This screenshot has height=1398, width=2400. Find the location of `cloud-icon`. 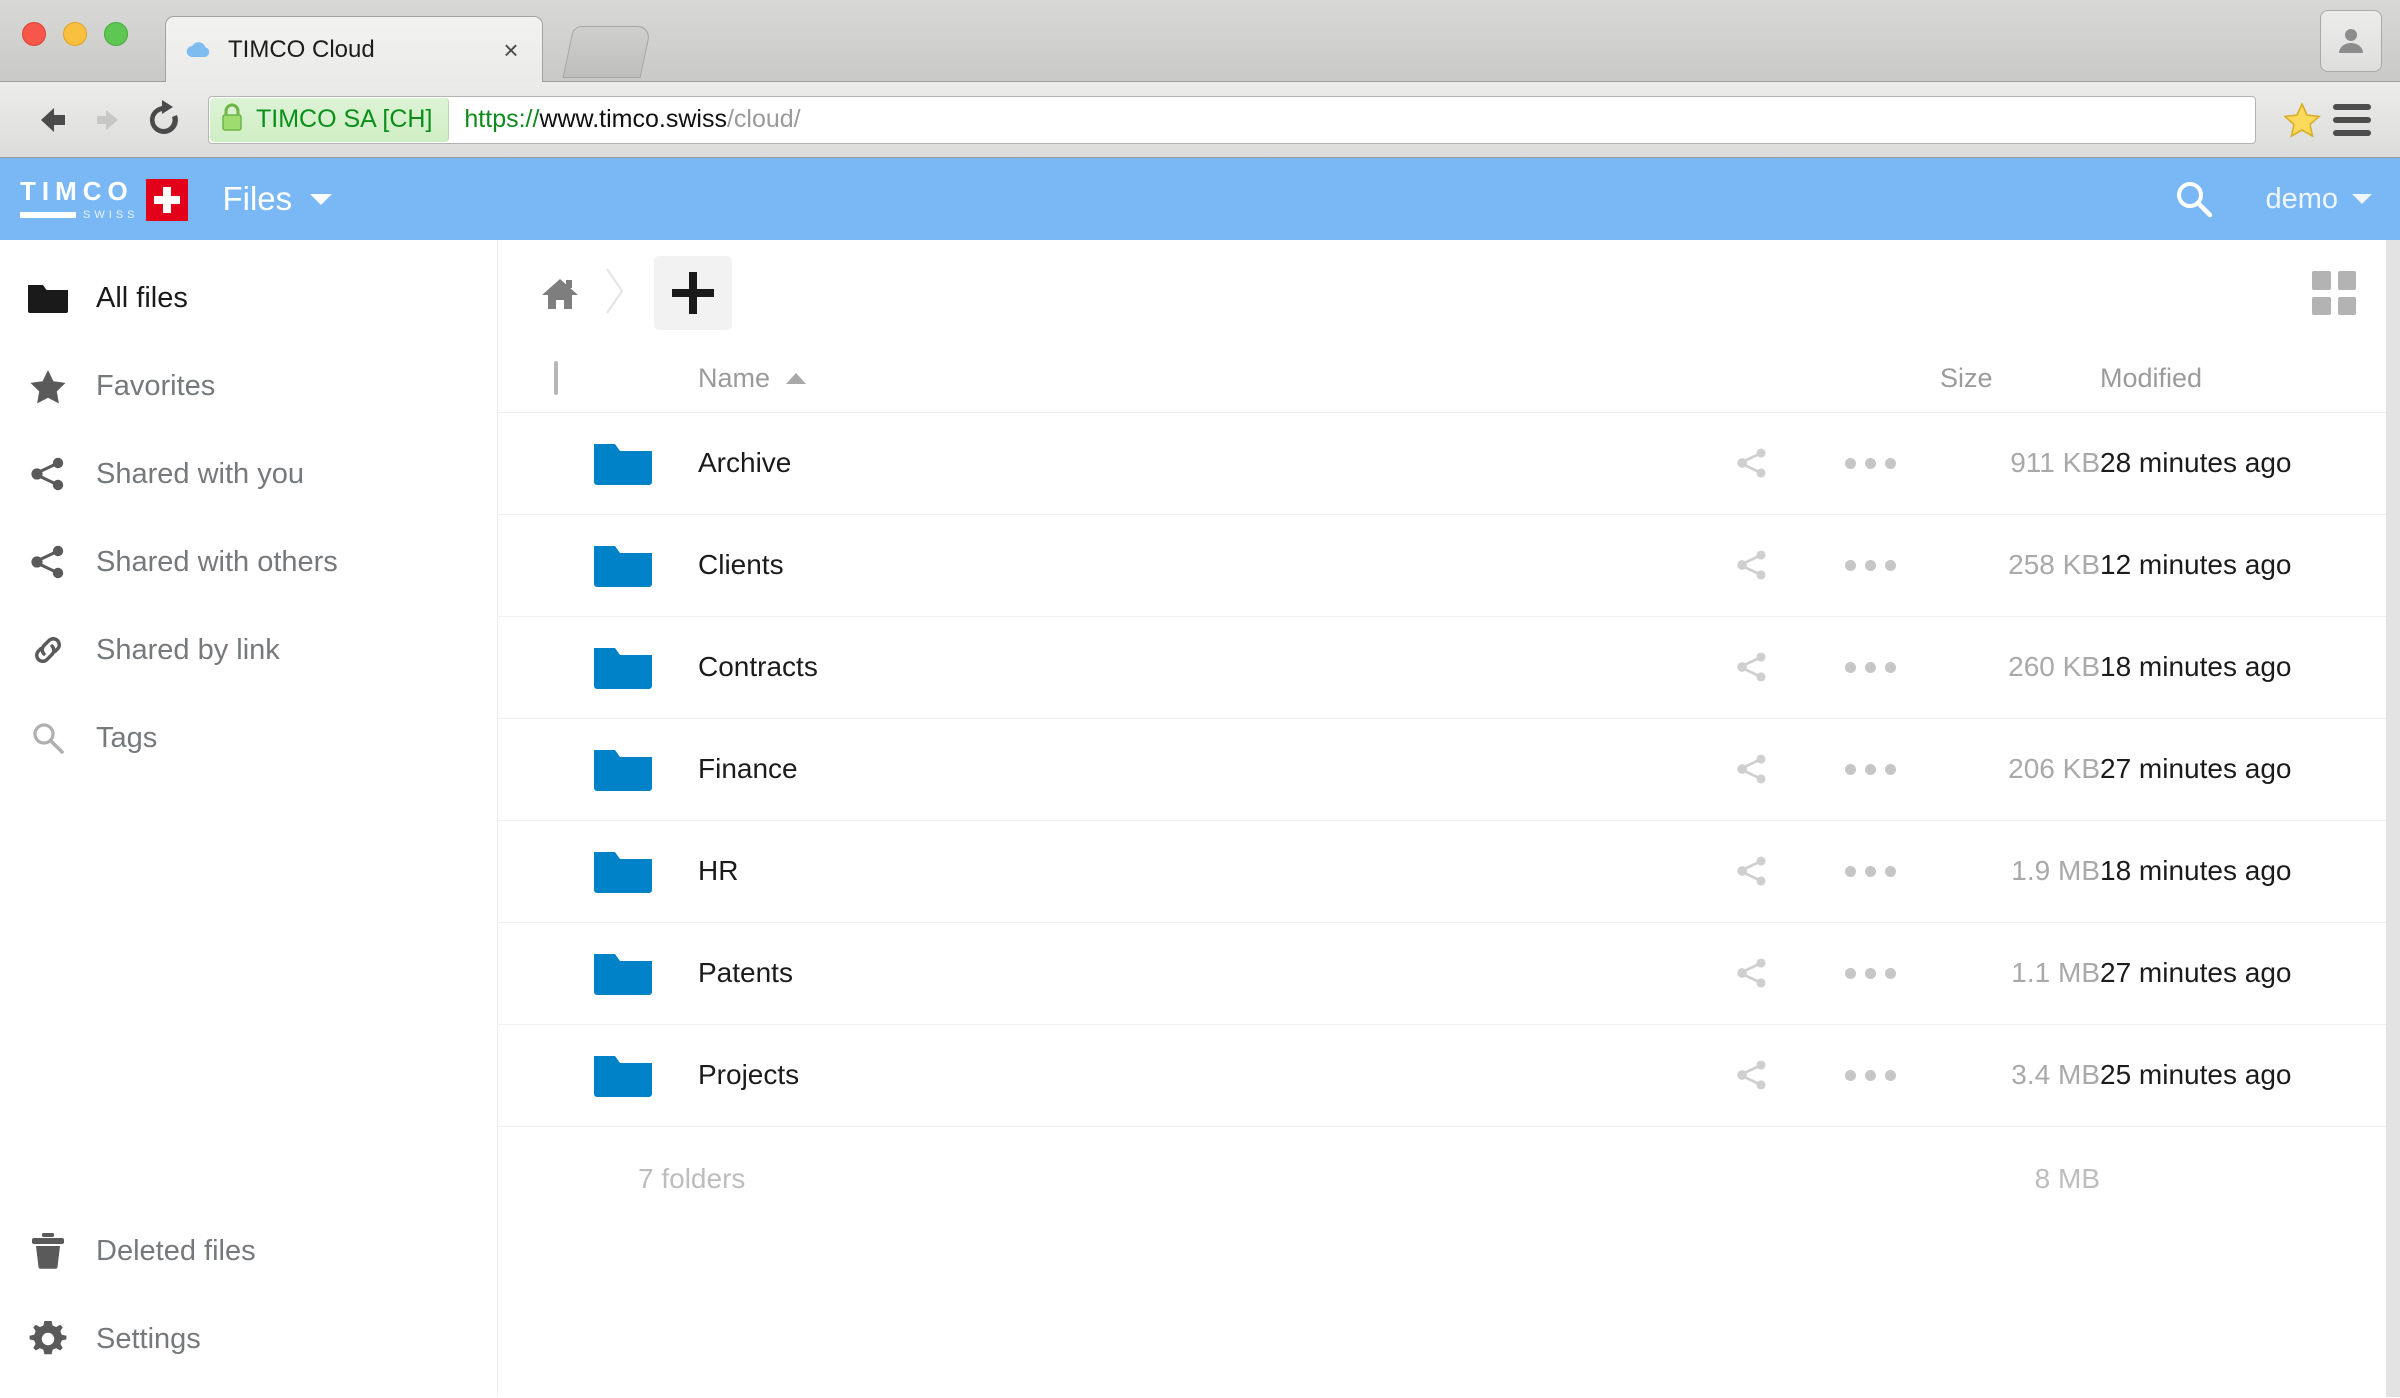

cloud-icon is located at coordinates (199, 50).